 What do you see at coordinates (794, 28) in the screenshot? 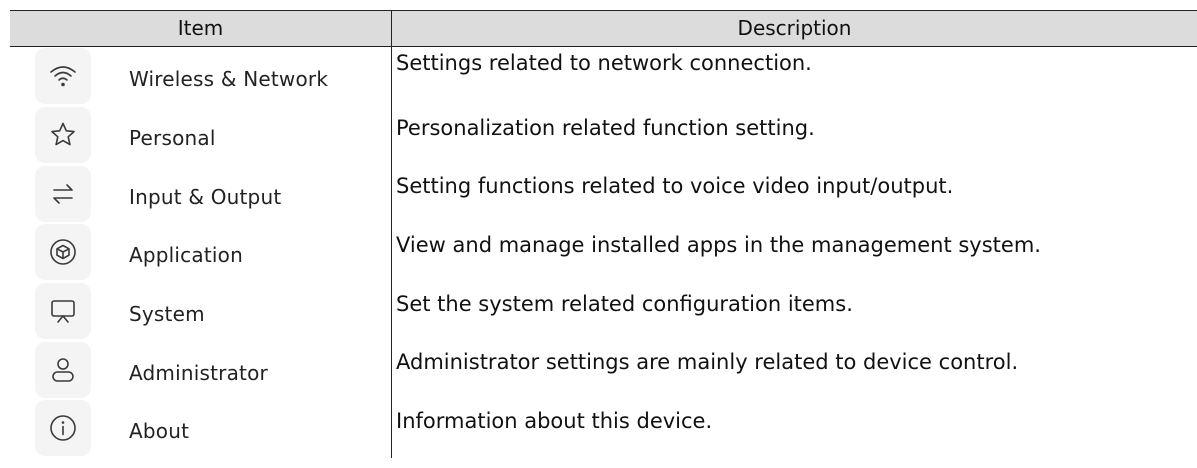
I see `header-description: Description` at bounding box center [794, 28].